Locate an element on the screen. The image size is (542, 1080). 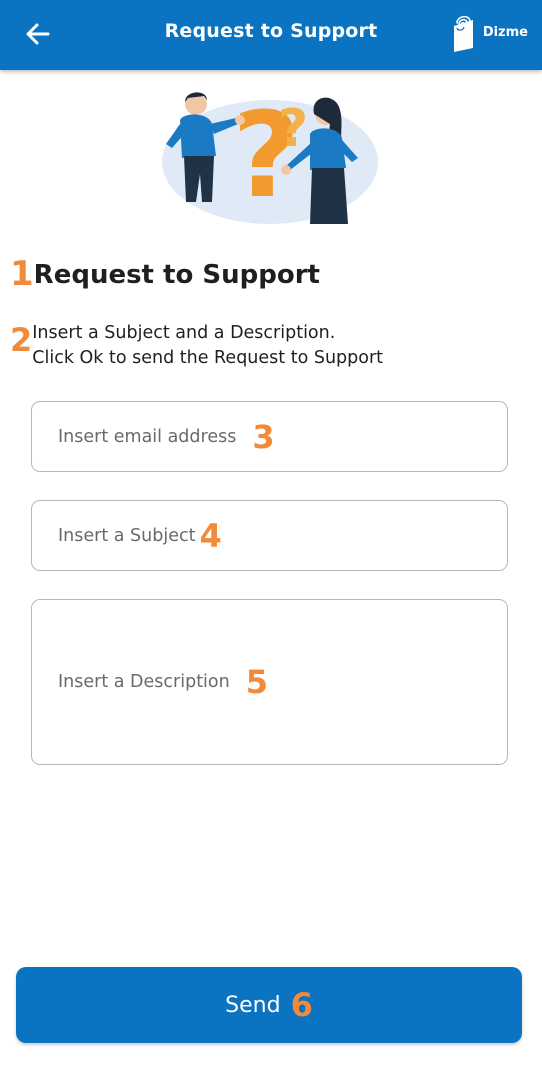
fingerprint-card-icon is located at coordinates (463, 33).